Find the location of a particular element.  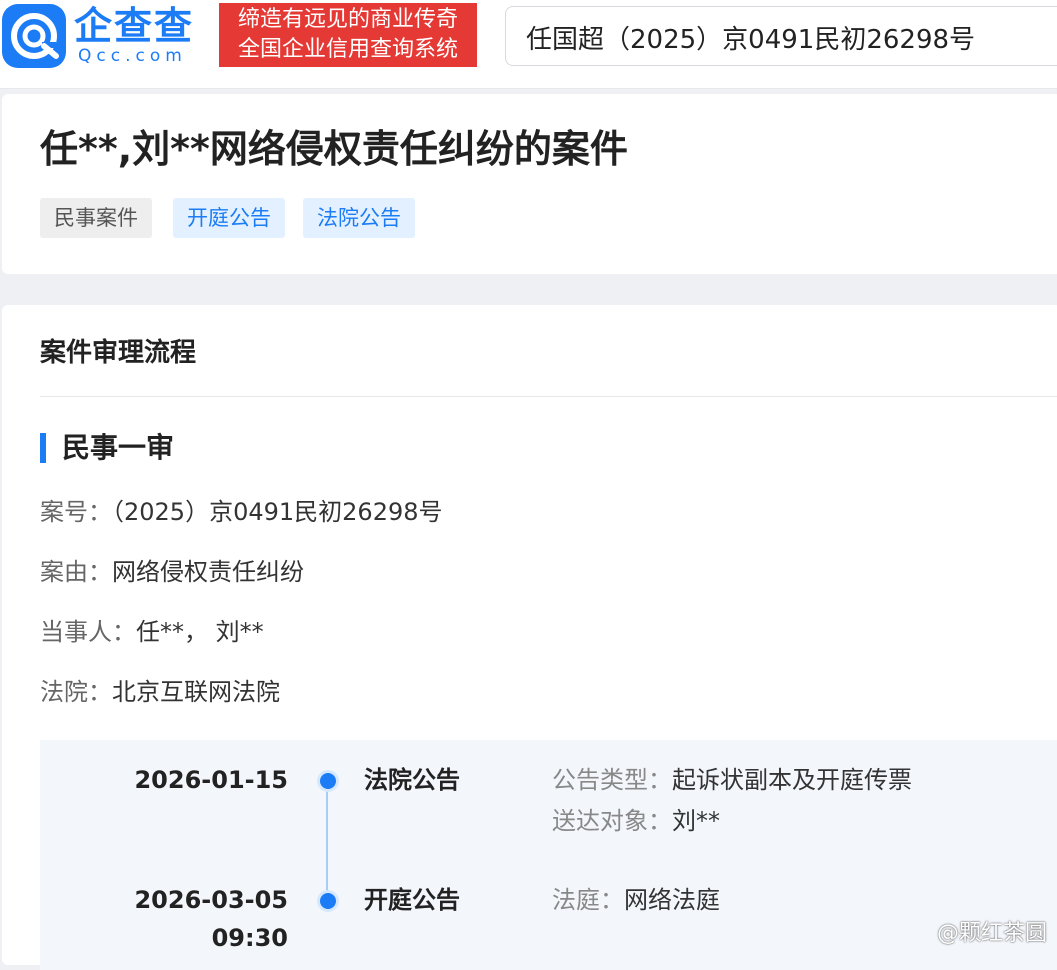

divider is located at coordinates (548, 396).